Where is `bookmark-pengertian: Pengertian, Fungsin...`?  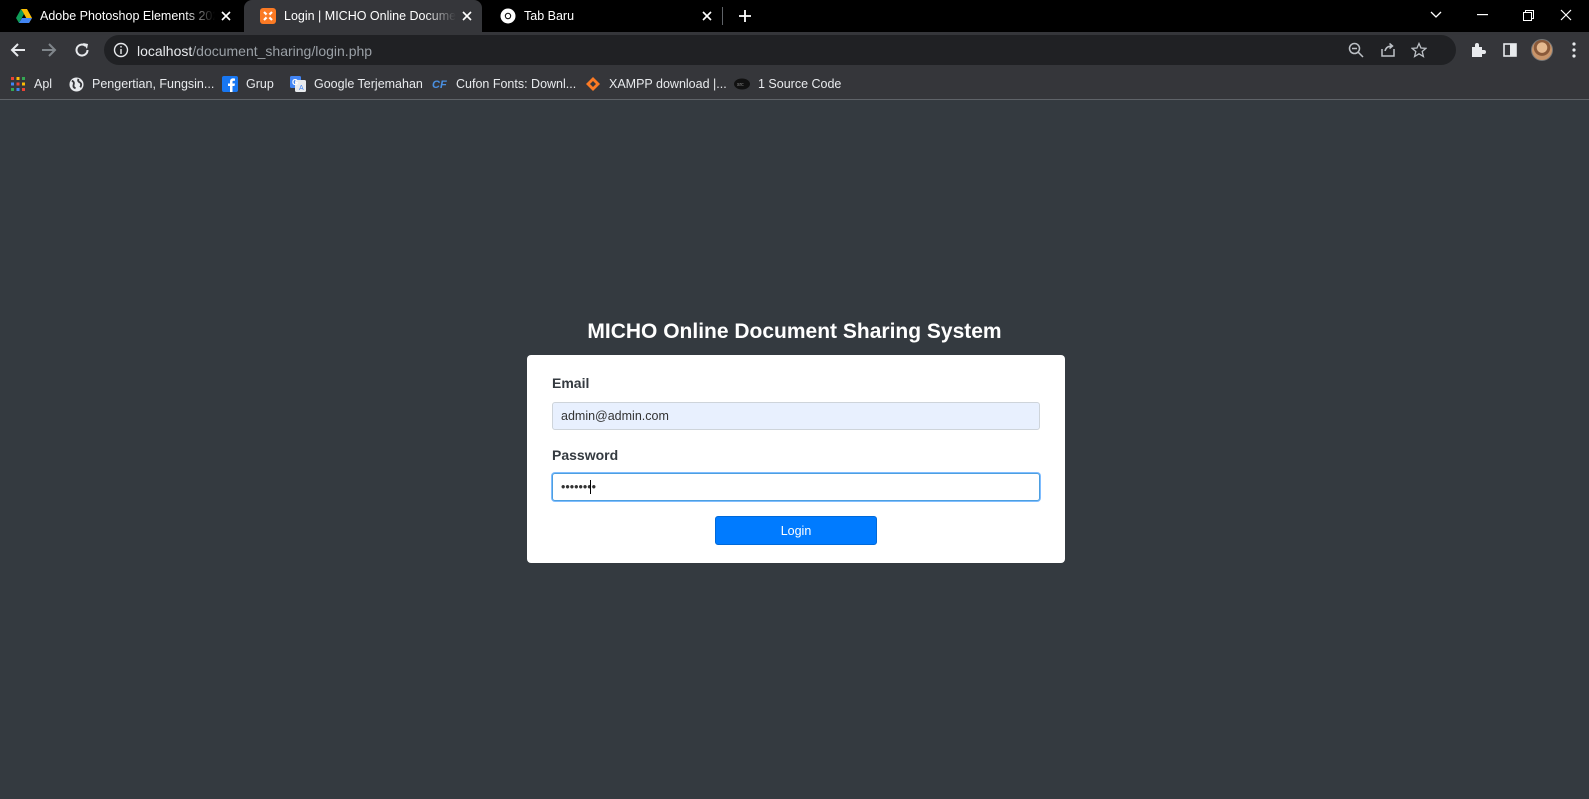 bookmark-pengertian: Pengertian, Fungsin... is located at coordinates (141, 84).